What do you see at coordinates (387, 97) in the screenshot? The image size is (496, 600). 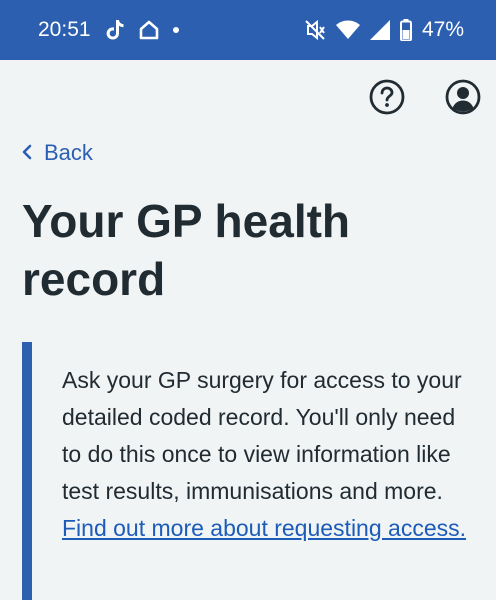 I see `help-icon` at bounding box center [387, 97].